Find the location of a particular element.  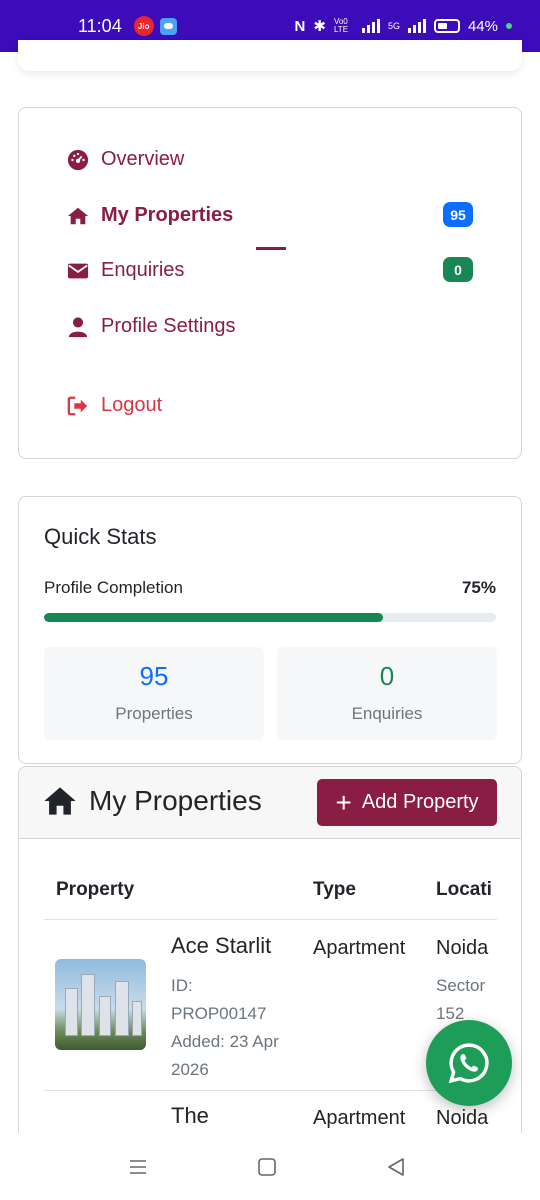

battery-percent: 44% is located at coordinates (482, 26).